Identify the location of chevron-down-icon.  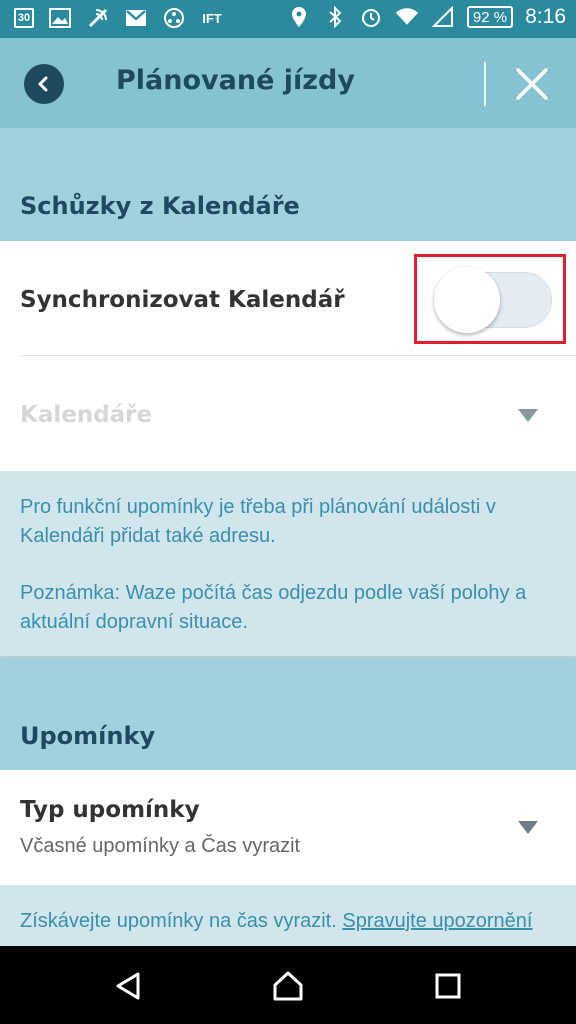
(528, 827).